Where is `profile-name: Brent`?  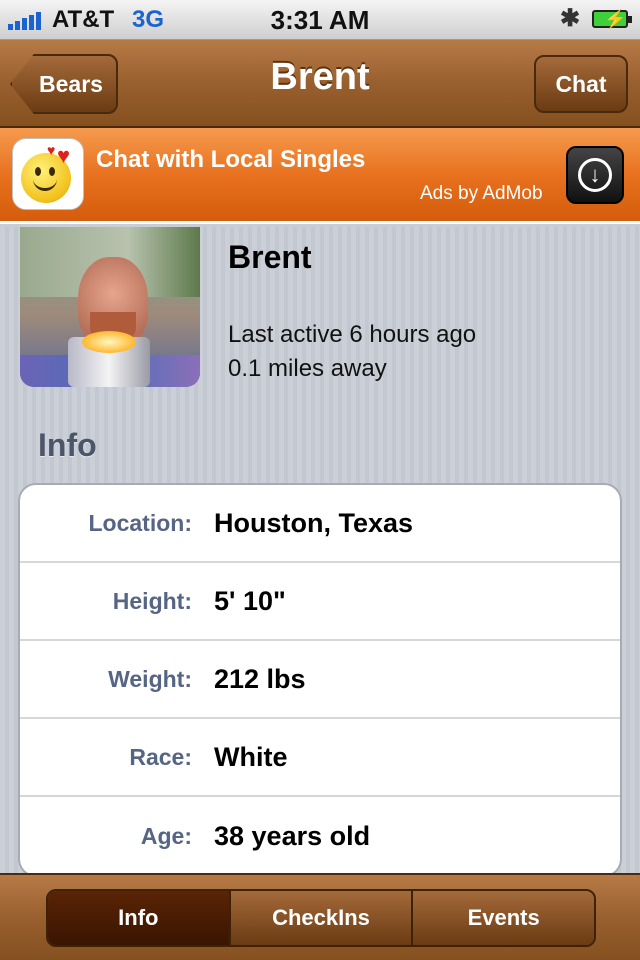 profile-name: Brent is located at coordinates (270, 257).